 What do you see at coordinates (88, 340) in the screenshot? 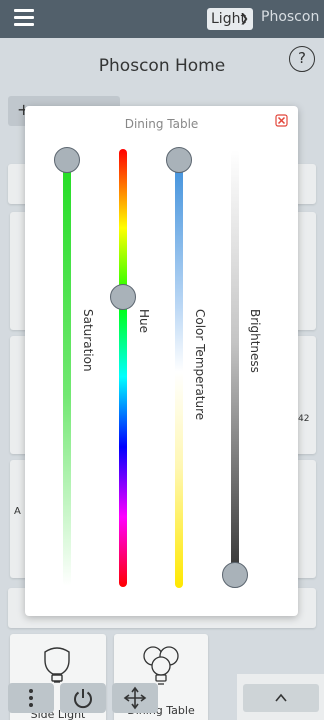
I see `saturation-label: Saturation` at bounding box center [88, 340].